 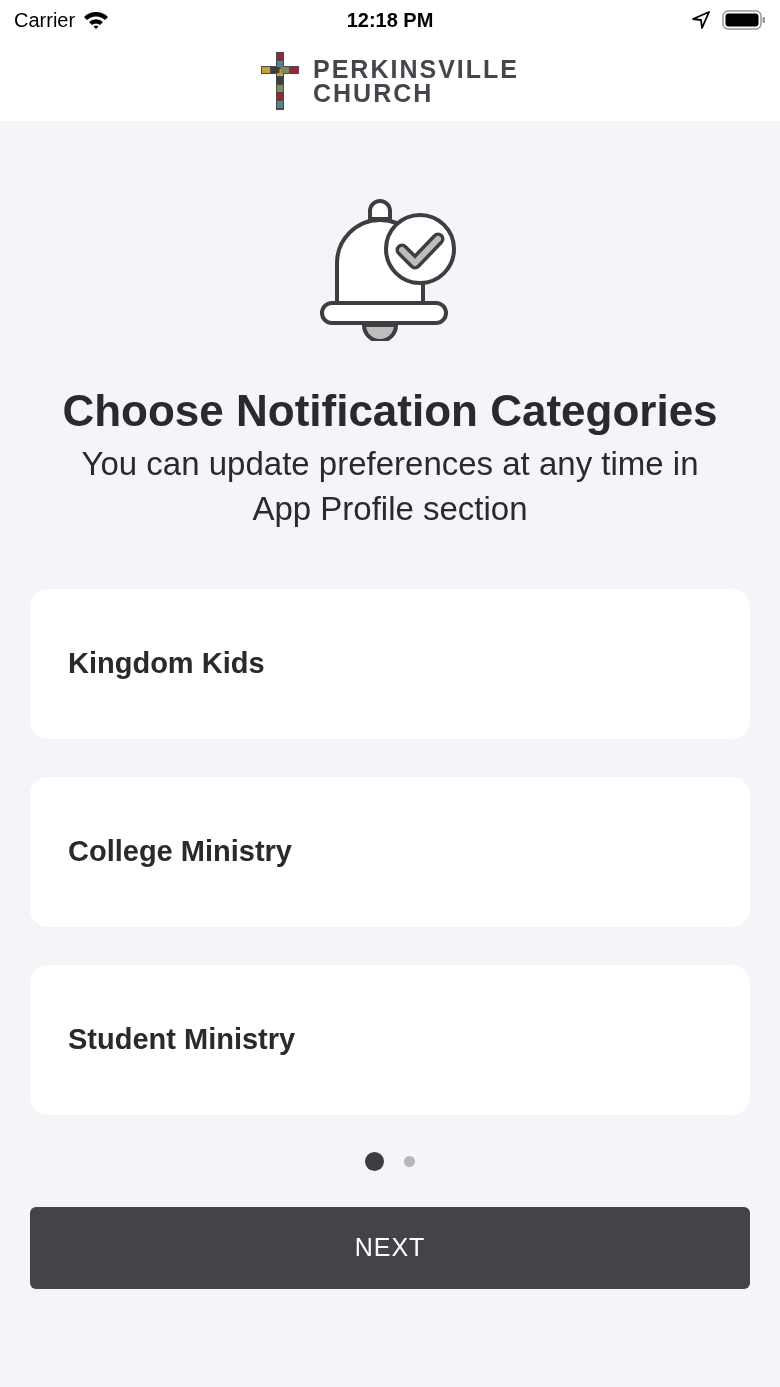 I want to click on wifi-icon, so click(x=96, y=20).